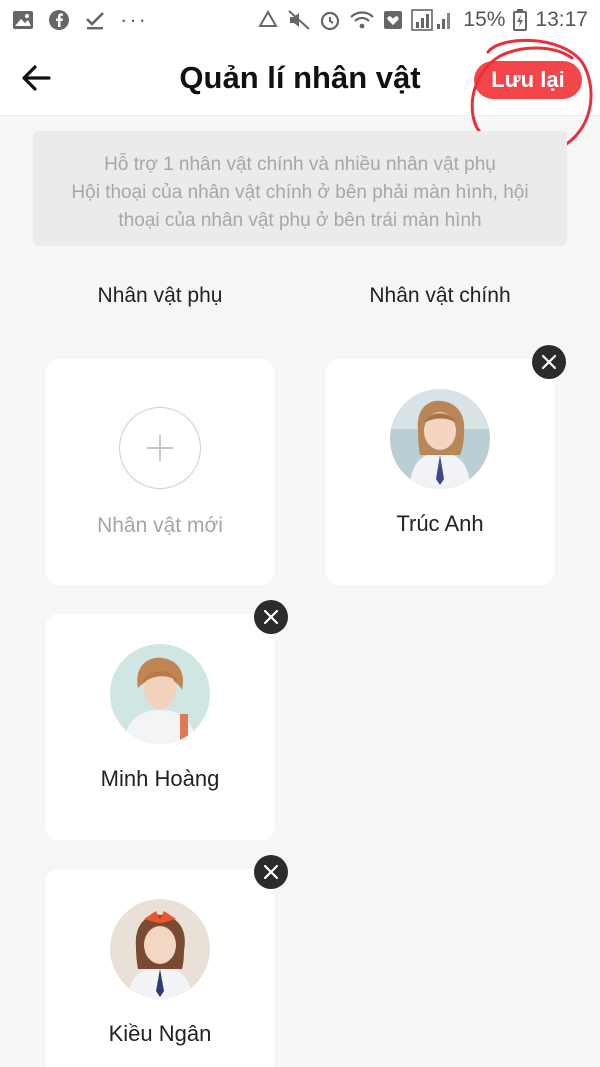 The height and width of the screenshot is (1067, 600). I want to click on character-card-secondary: Kiều Ngân, so click(160, 968).